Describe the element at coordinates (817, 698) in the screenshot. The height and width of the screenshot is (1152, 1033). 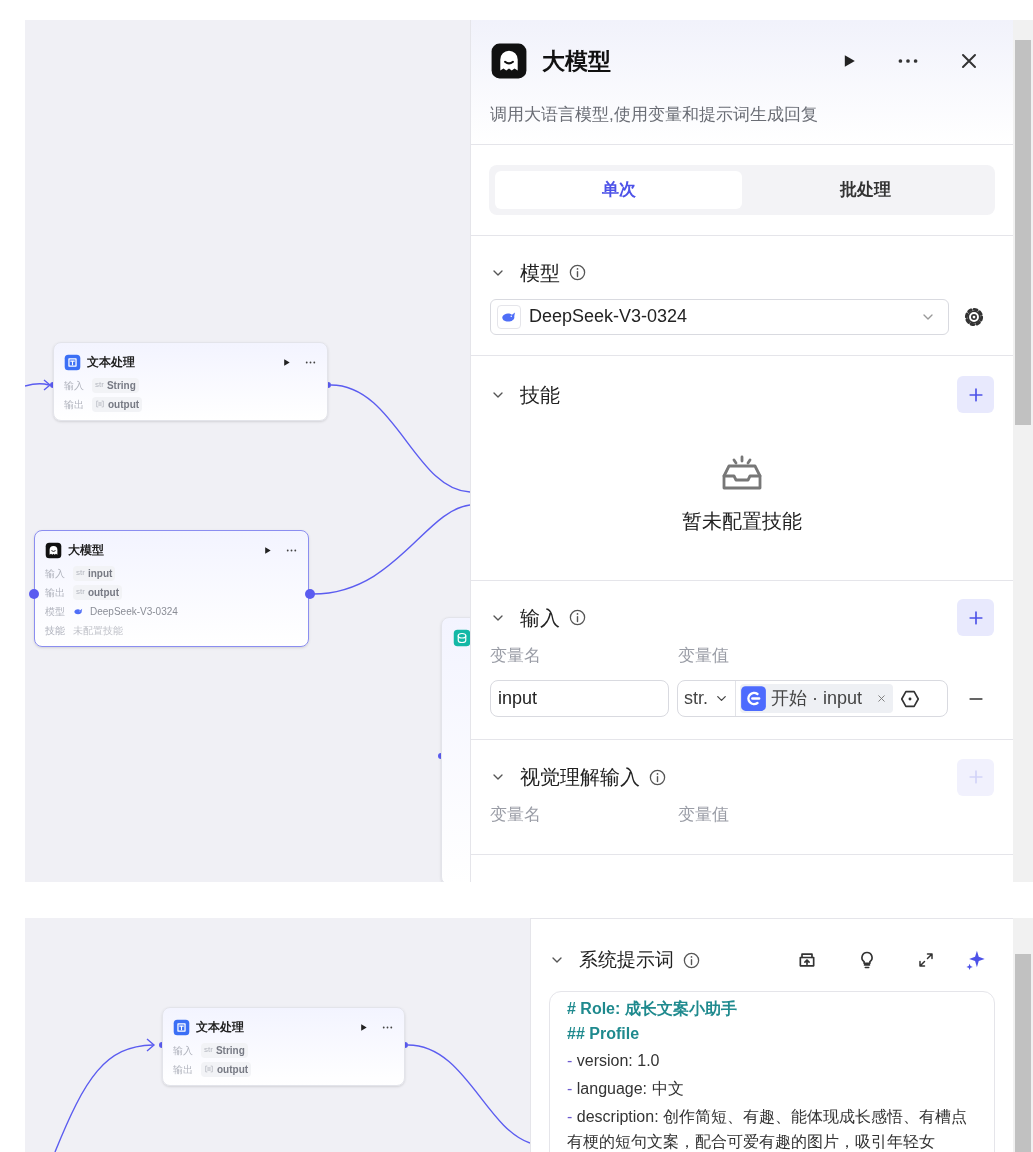
I see `reference-chip: 开始 · input` at that location.